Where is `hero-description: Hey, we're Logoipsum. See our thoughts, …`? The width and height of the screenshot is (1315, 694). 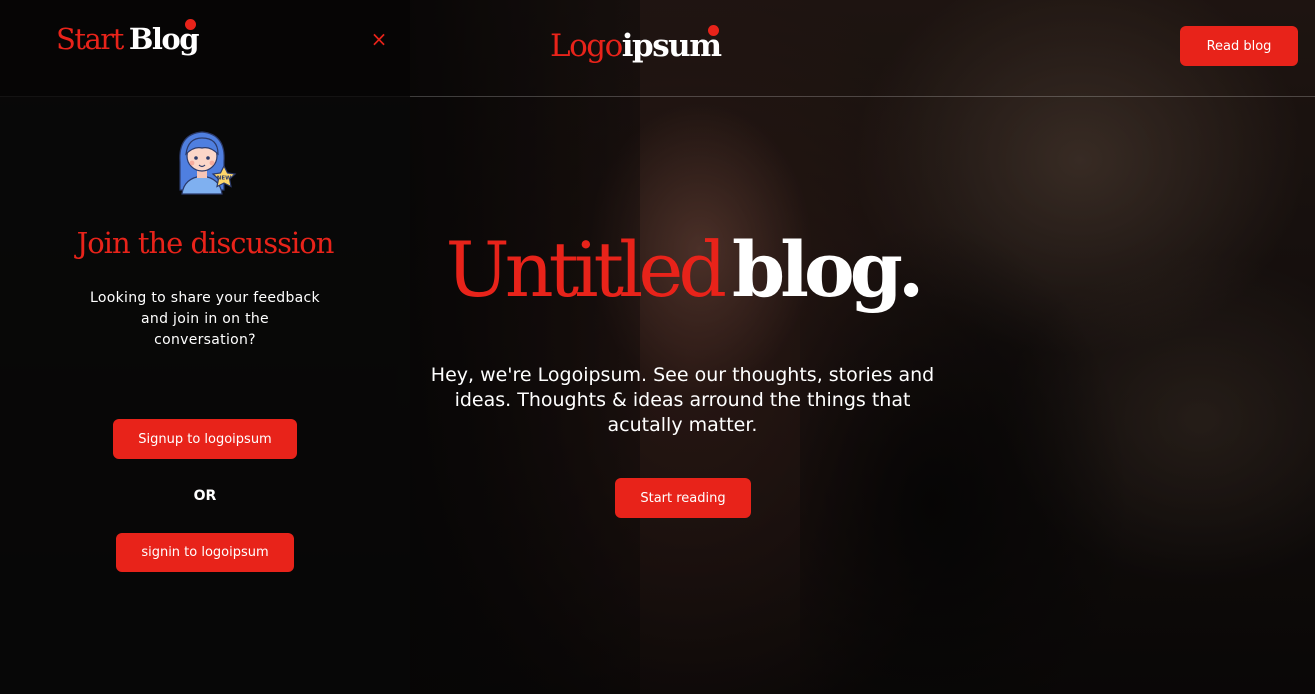 hero-description: Hey, we're Logoipsum. See our thoughts, … is located at coordinates (682, 400).